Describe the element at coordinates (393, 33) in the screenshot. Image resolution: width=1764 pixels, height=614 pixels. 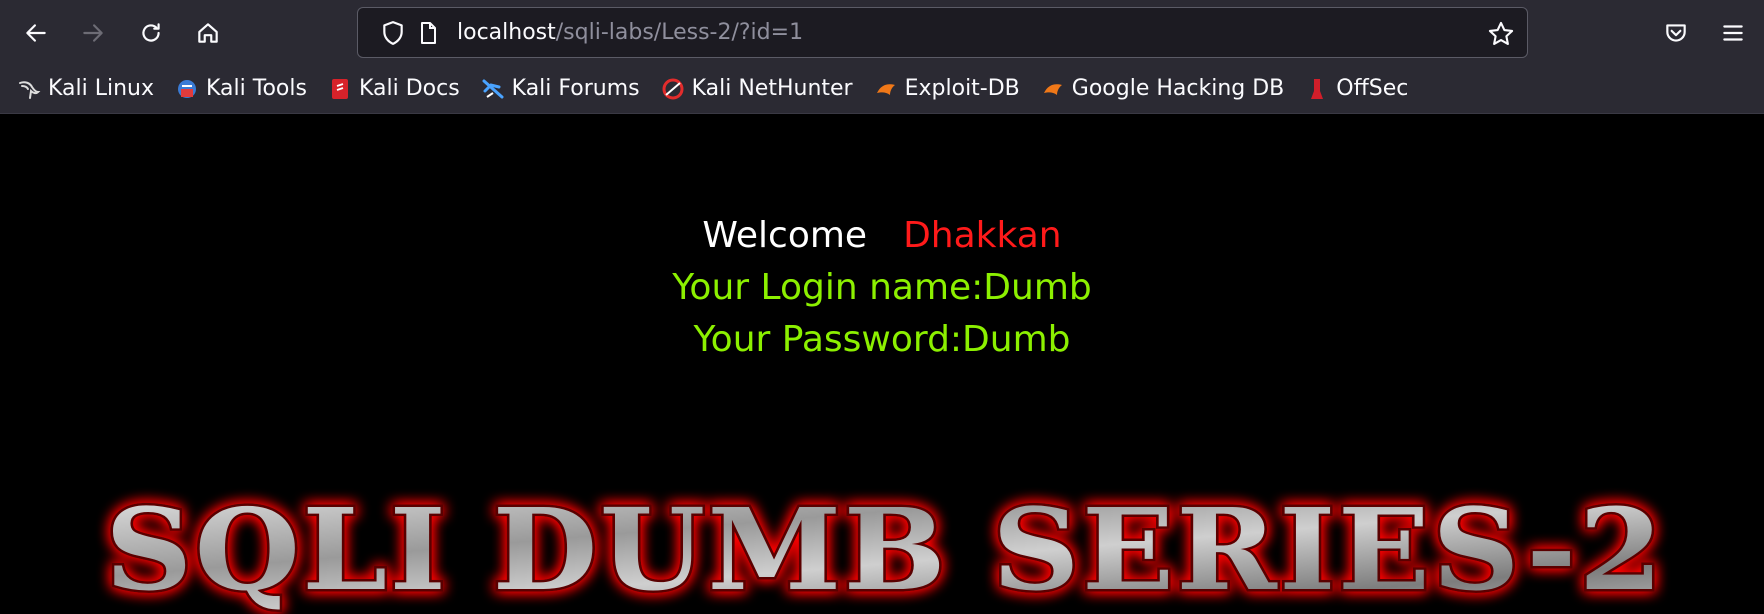
I see `shield-icon` at that location.